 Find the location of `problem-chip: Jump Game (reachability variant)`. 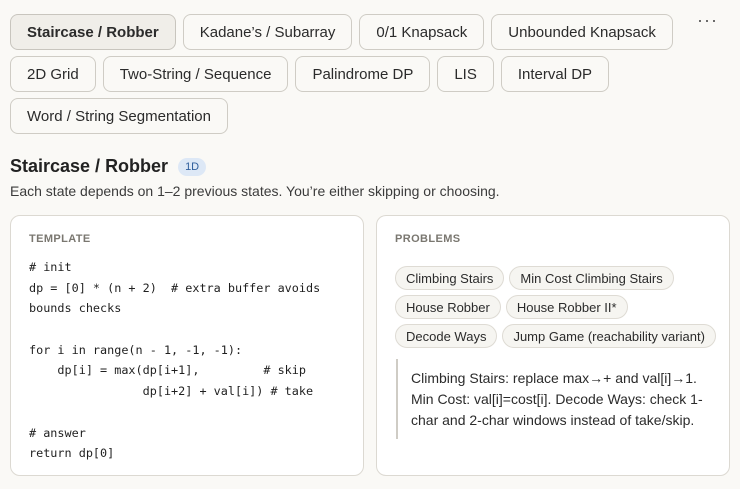

problem-chip: Jump Game (reachability variant) is located at coordinates (609, 336).